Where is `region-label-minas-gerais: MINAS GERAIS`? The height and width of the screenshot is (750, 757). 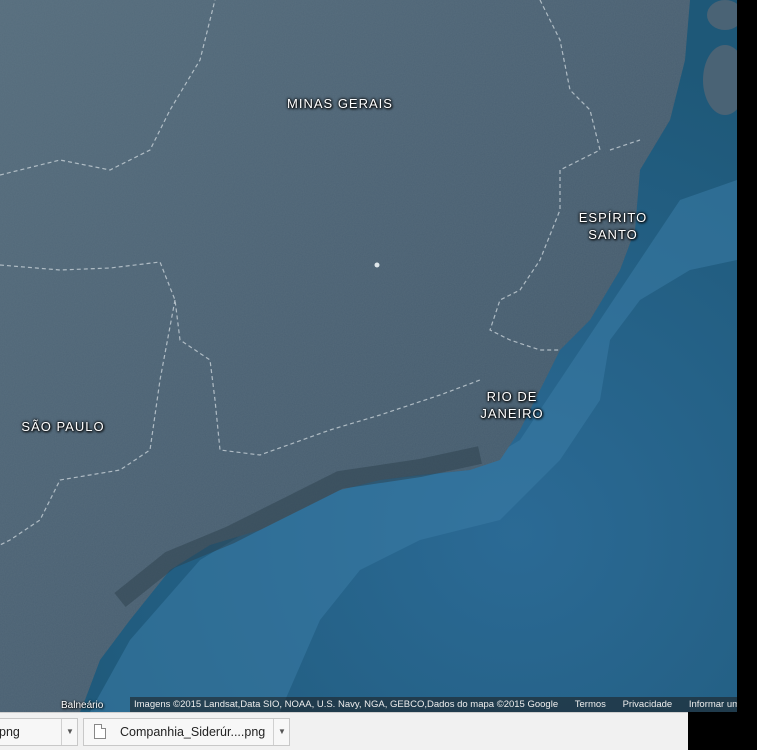
region-label-minas-gerais: MINAS GERAIS is located at coordinates (340, 103).